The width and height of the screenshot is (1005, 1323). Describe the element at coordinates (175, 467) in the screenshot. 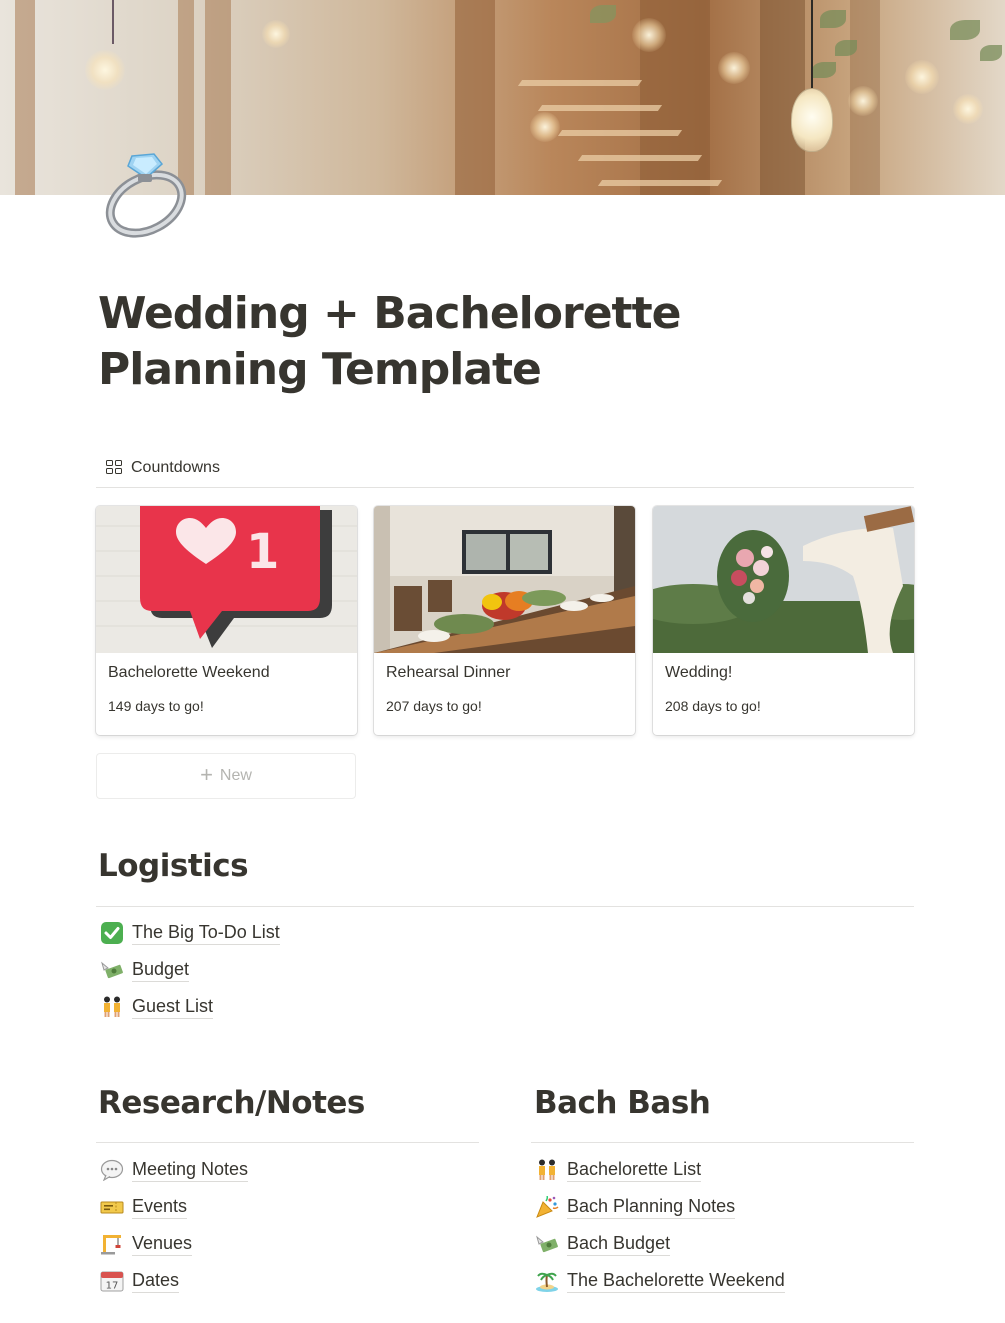

I see `countdowns-label: Countdowns` at that location.